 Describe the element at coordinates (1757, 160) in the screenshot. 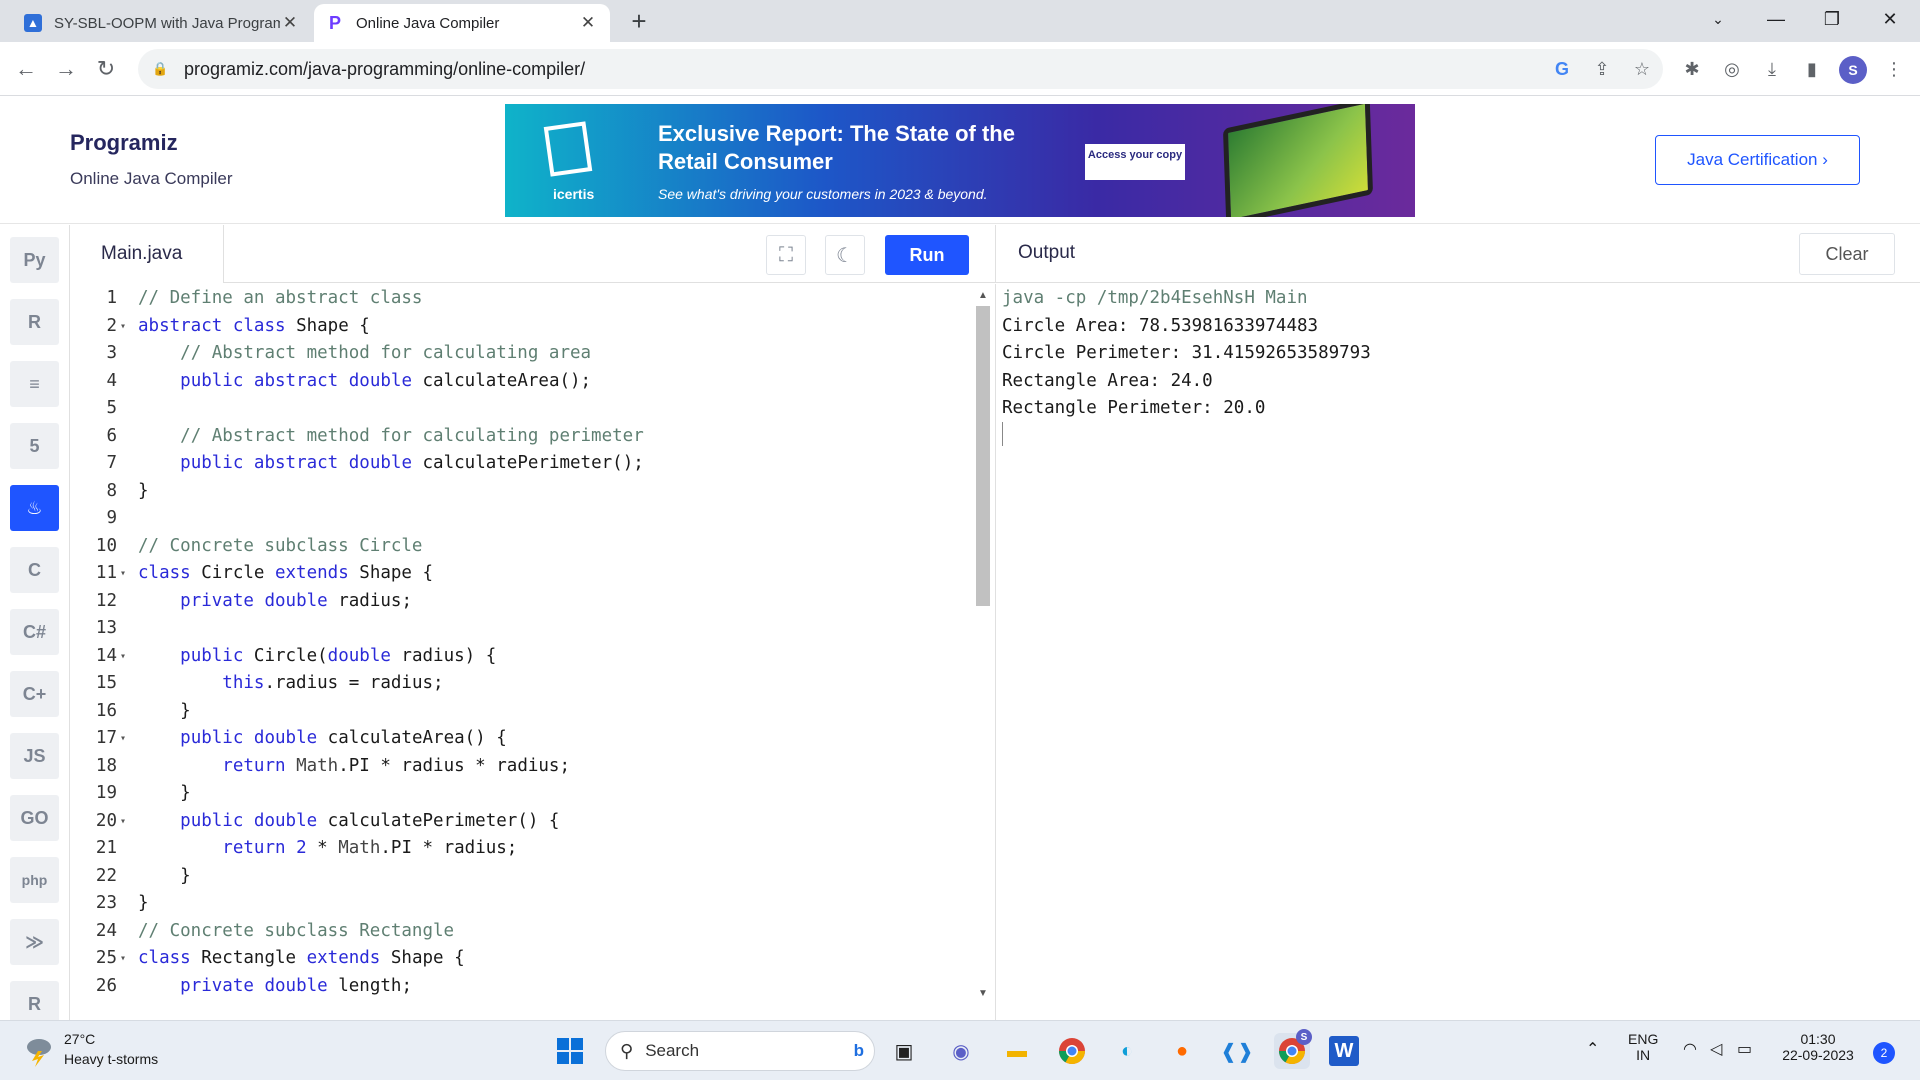

I see `java-certification-button: Java Certification ›` at that location.